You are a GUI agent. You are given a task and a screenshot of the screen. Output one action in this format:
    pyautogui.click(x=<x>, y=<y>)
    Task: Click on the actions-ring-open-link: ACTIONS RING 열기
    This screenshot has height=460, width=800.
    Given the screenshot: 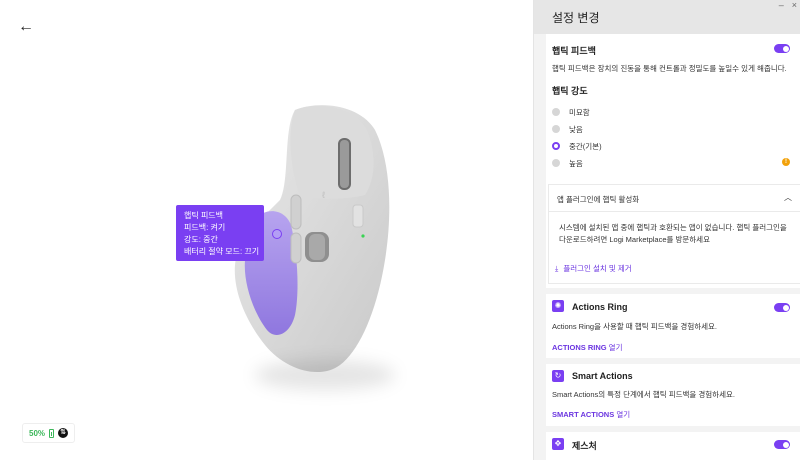 What is the action you would take?
    pyautogui.click(x=587, y=347)
    